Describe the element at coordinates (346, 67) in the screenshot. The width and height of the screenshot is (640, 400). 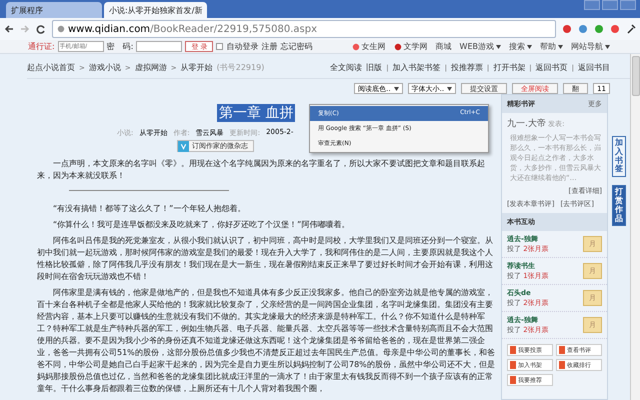
I see `nav-link: 全文阅读` at that location.